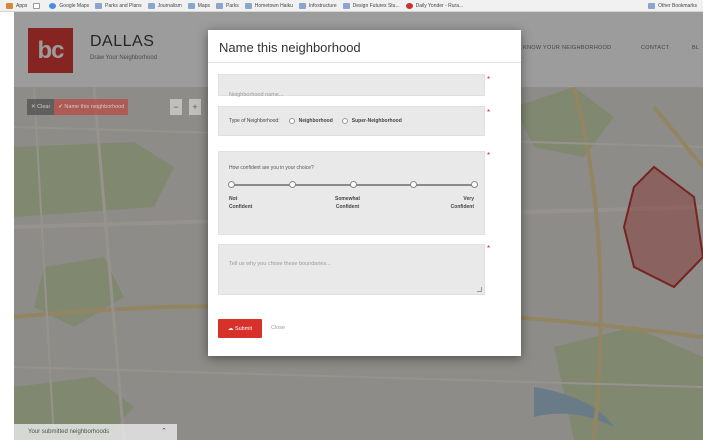 The width and height of the screenshot is (703, 440). What do you see at coordinates (164, 431) in the screenshot?
I see `chevron-up-icon: ⌃` at bounding box center [164, 431].